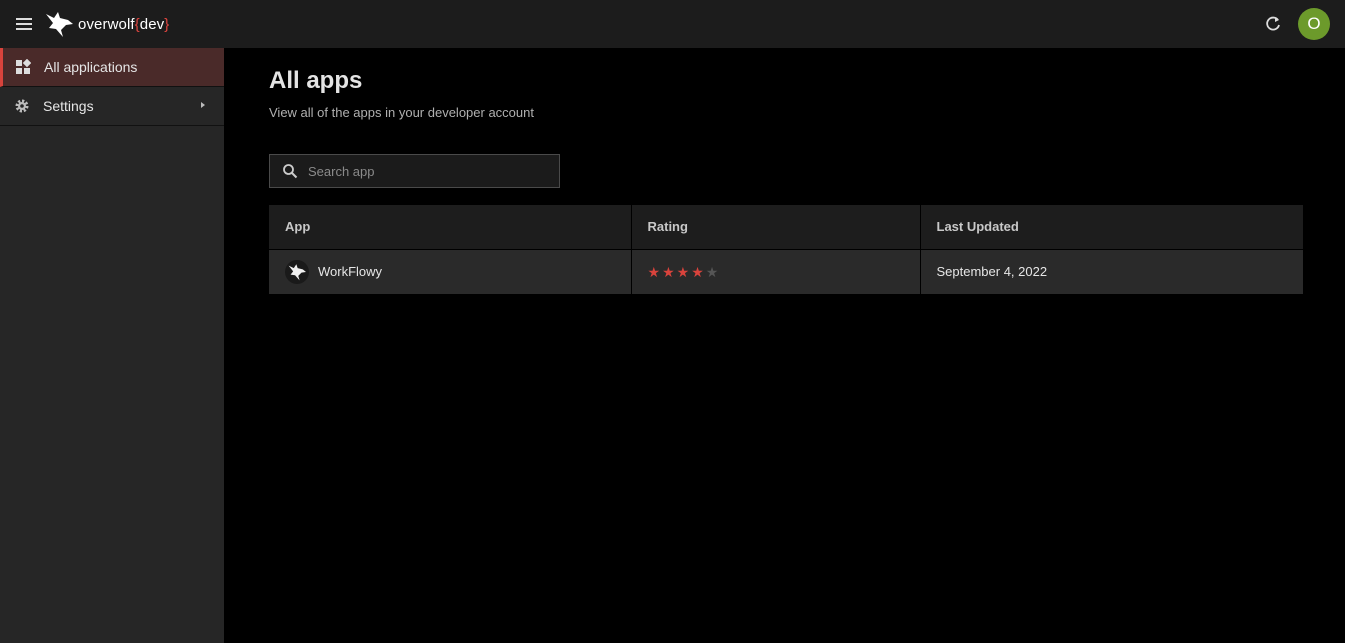  What do you see at coordinates (350, 271) in the screenshot?
I see `app-name: WorkFlowy` at bounding box center [350, 271].